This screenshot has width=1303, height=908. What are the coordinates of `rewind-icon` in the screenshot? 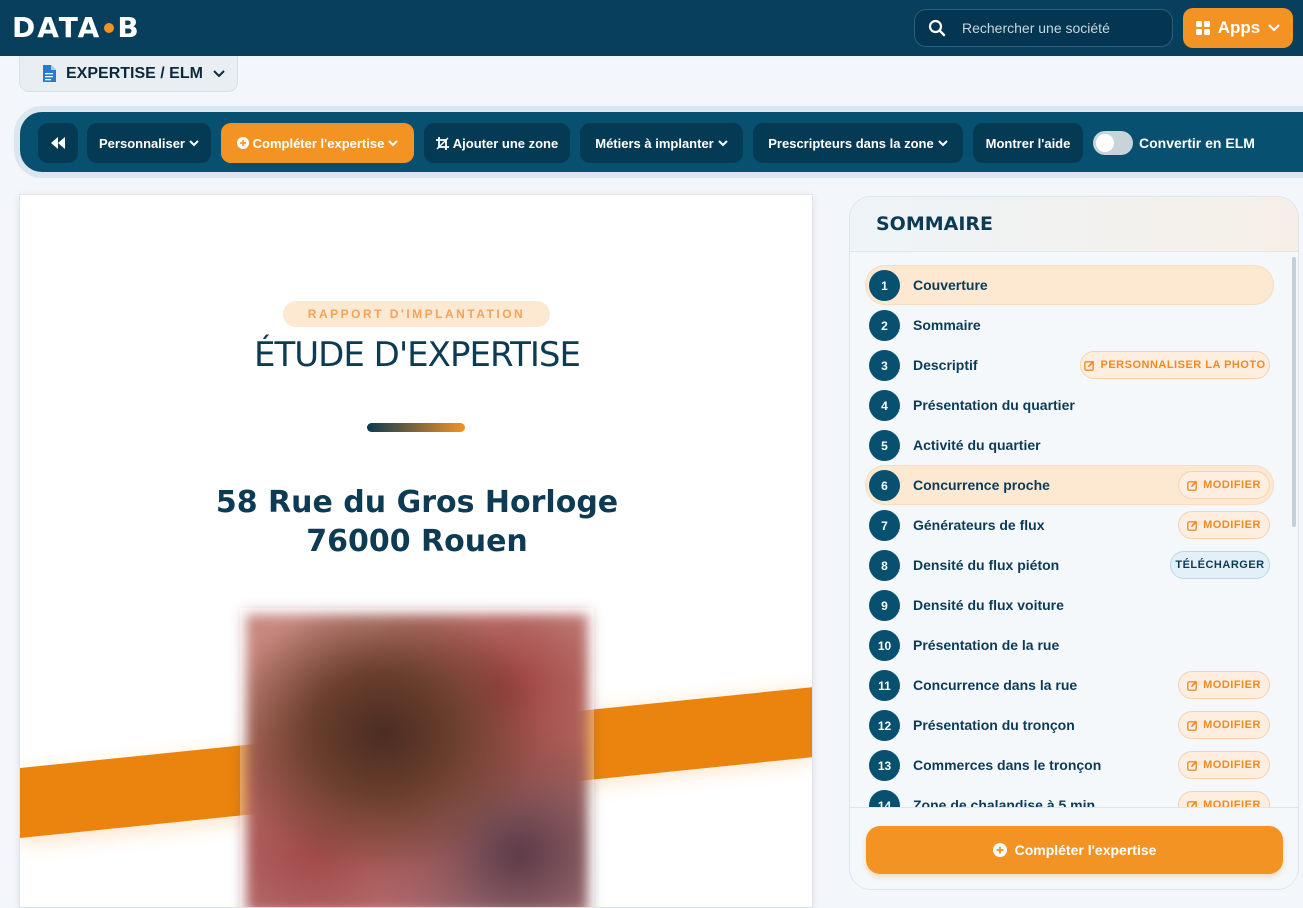 It's located at (58, 143).